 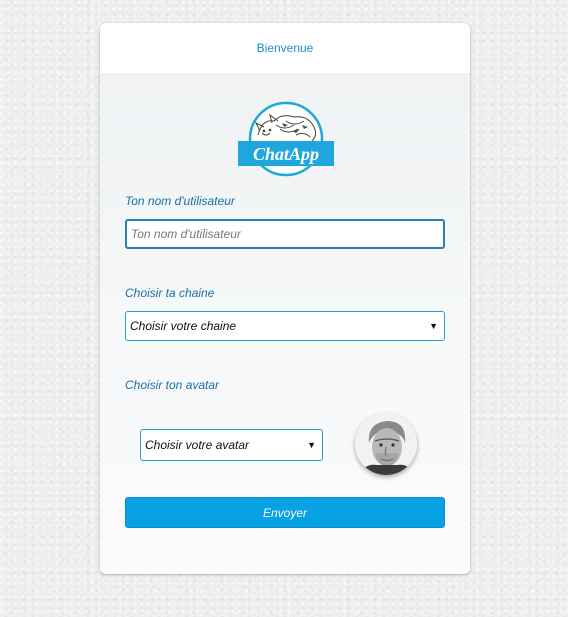 I want to click on avatar-preview, so click(x=386, y=444).